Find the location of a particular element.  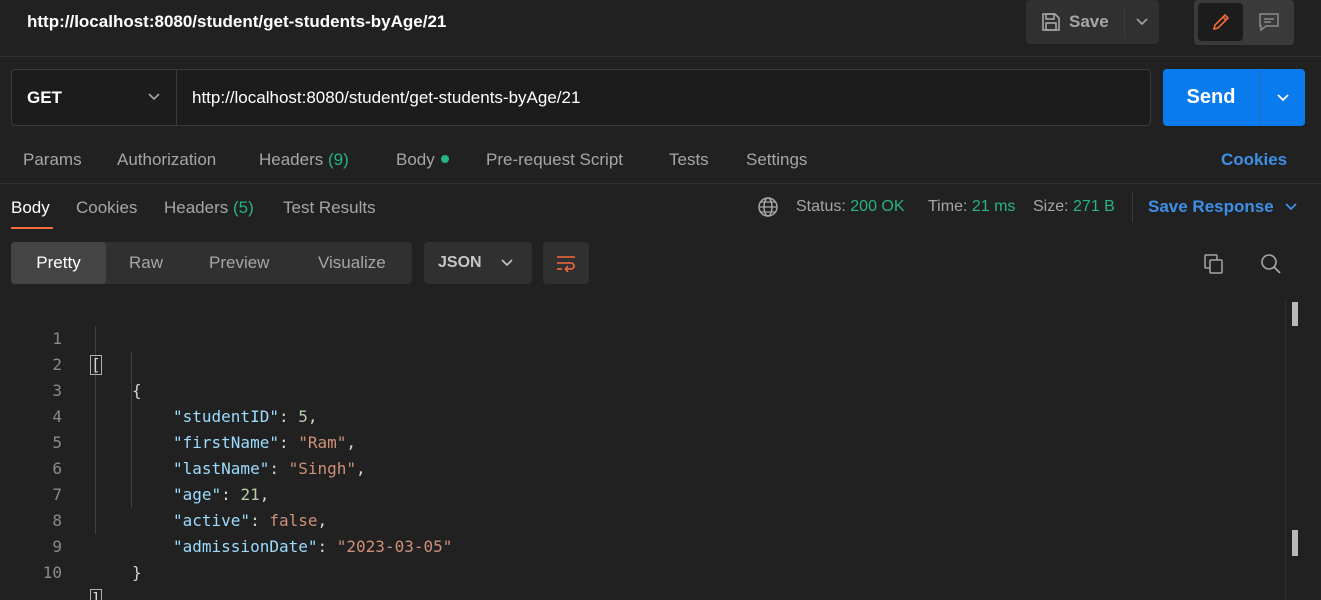

tab-tests: Tests is located at coordinates (689, 160).